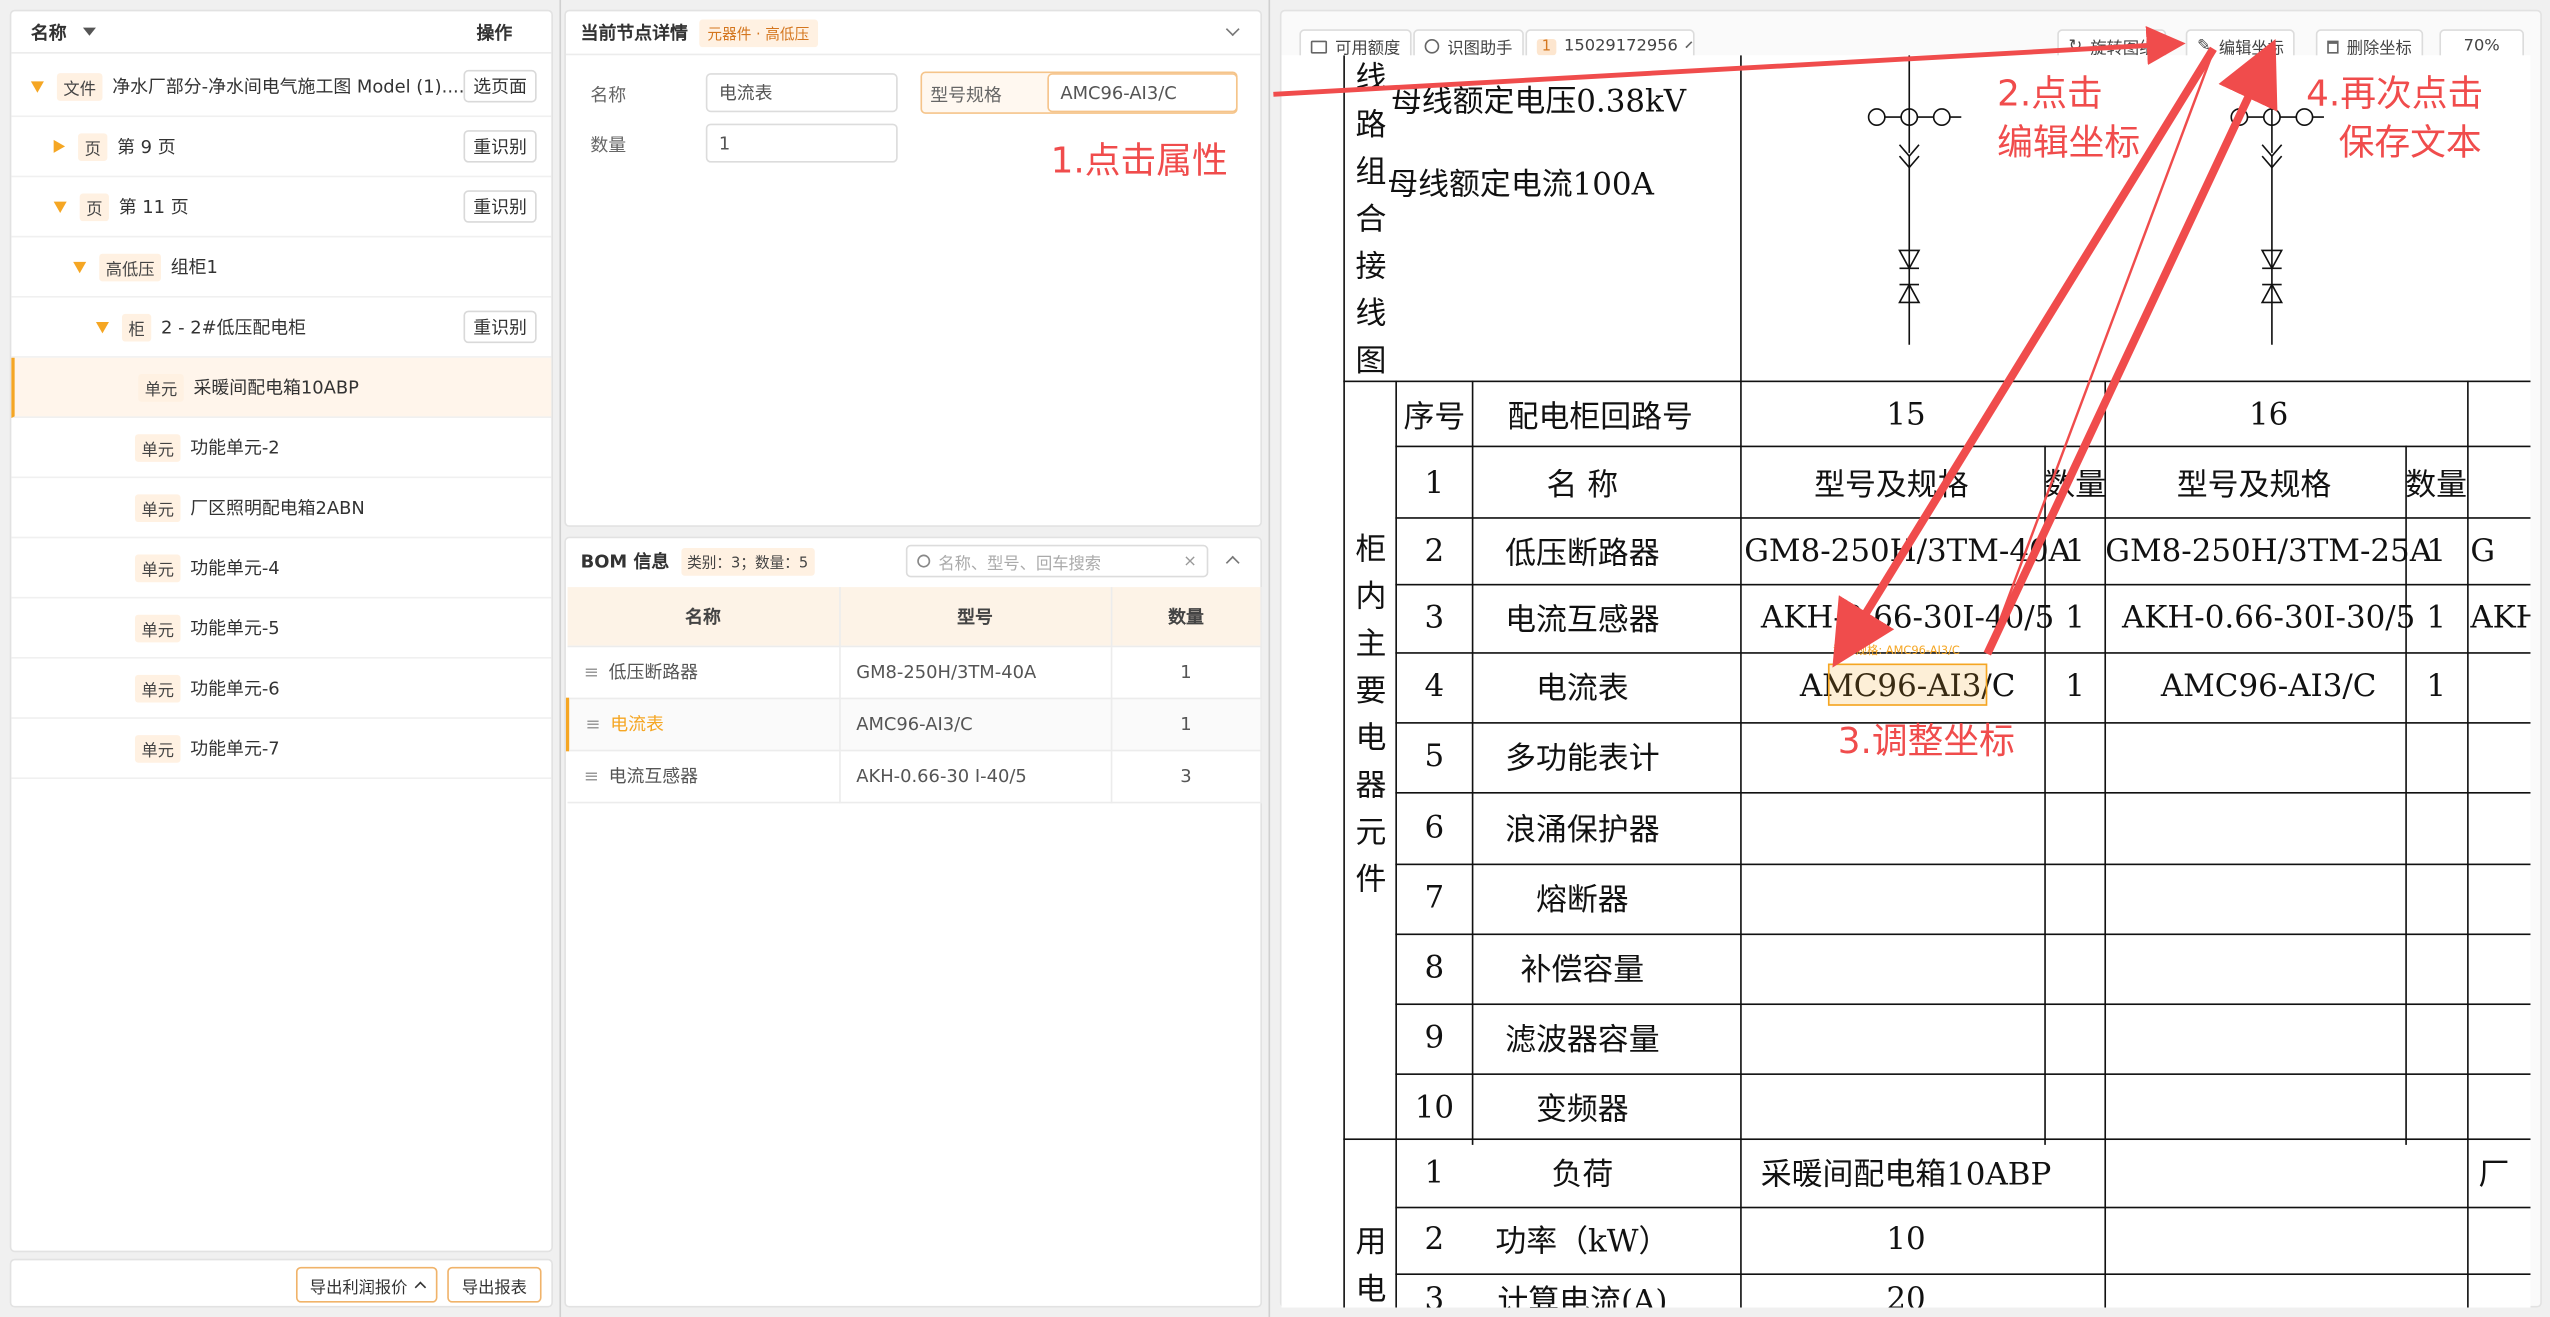 This screenshot has height=1317, width=2550. What do you see at coordinates (1582, 553) in the screenshot?
I see `component-name: 低压断路器` at bounding box center [1582, 553].